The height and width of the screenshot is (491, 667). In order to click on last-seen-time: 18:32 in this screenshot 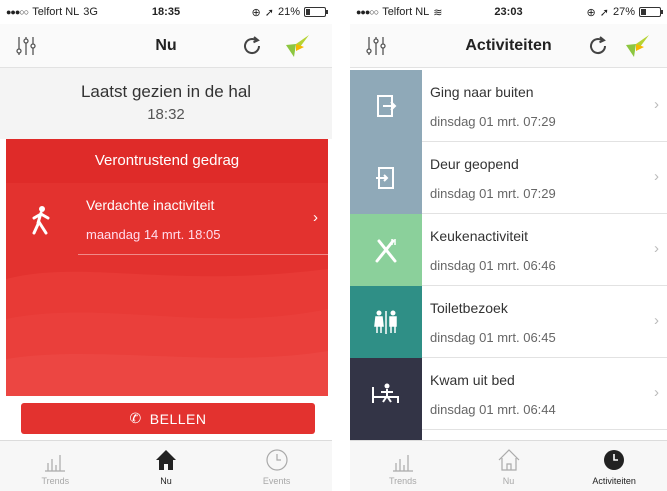, I will do `click(166, 114)`.